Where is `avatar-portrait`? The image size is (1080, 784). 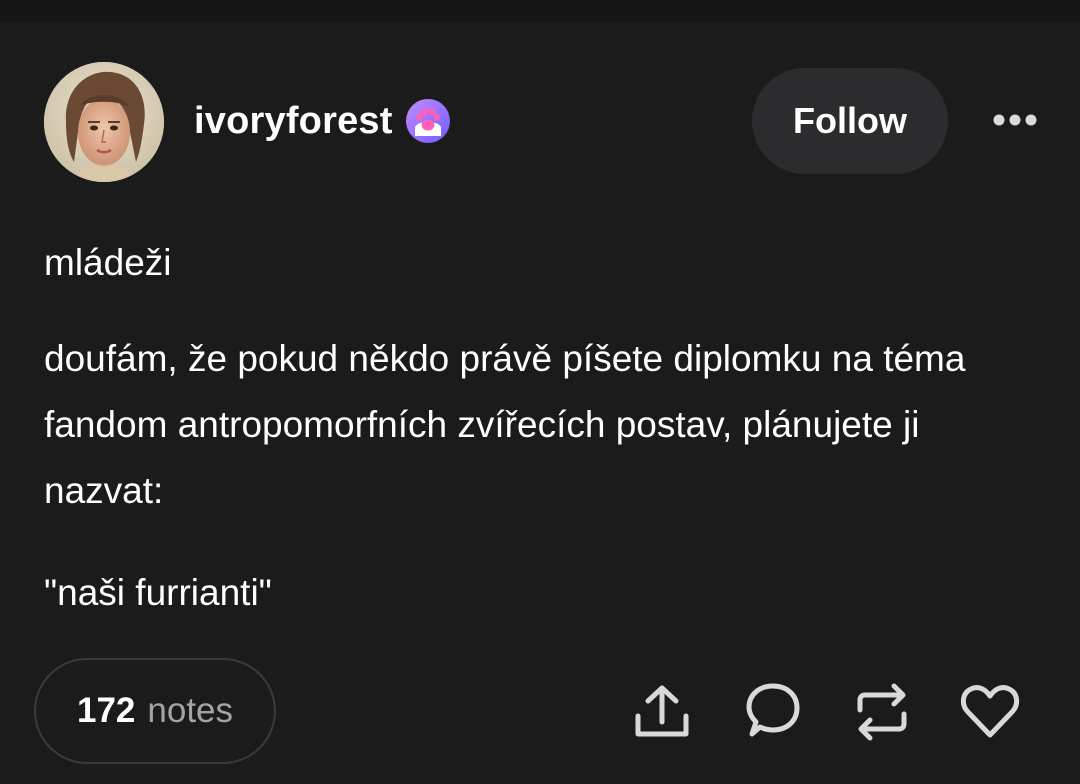 avatar-portrait is located at coordinates (104, 122).